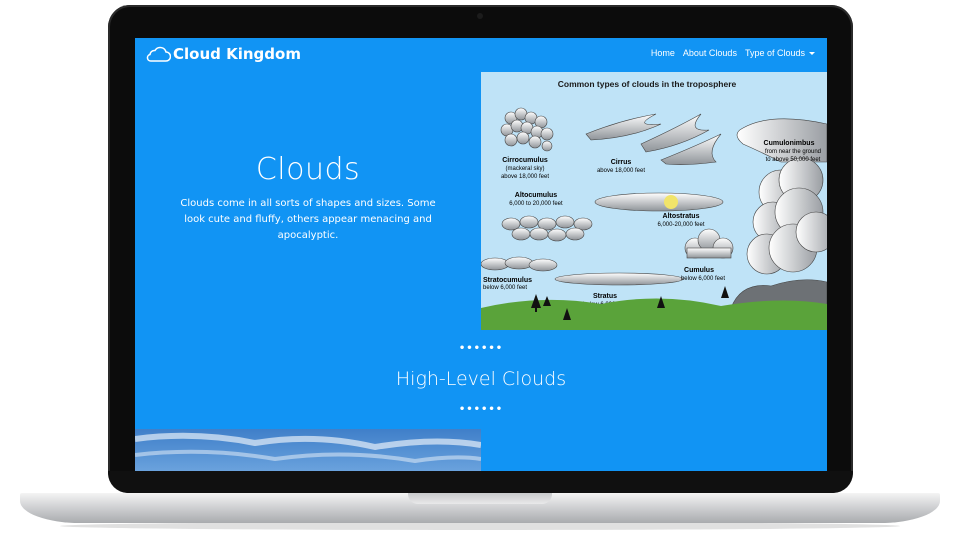 The width and height of the screenshot is (960, 540). Describe the element at coordinates (671, 202) in the screenshot. I see `sun-icon` at that location.